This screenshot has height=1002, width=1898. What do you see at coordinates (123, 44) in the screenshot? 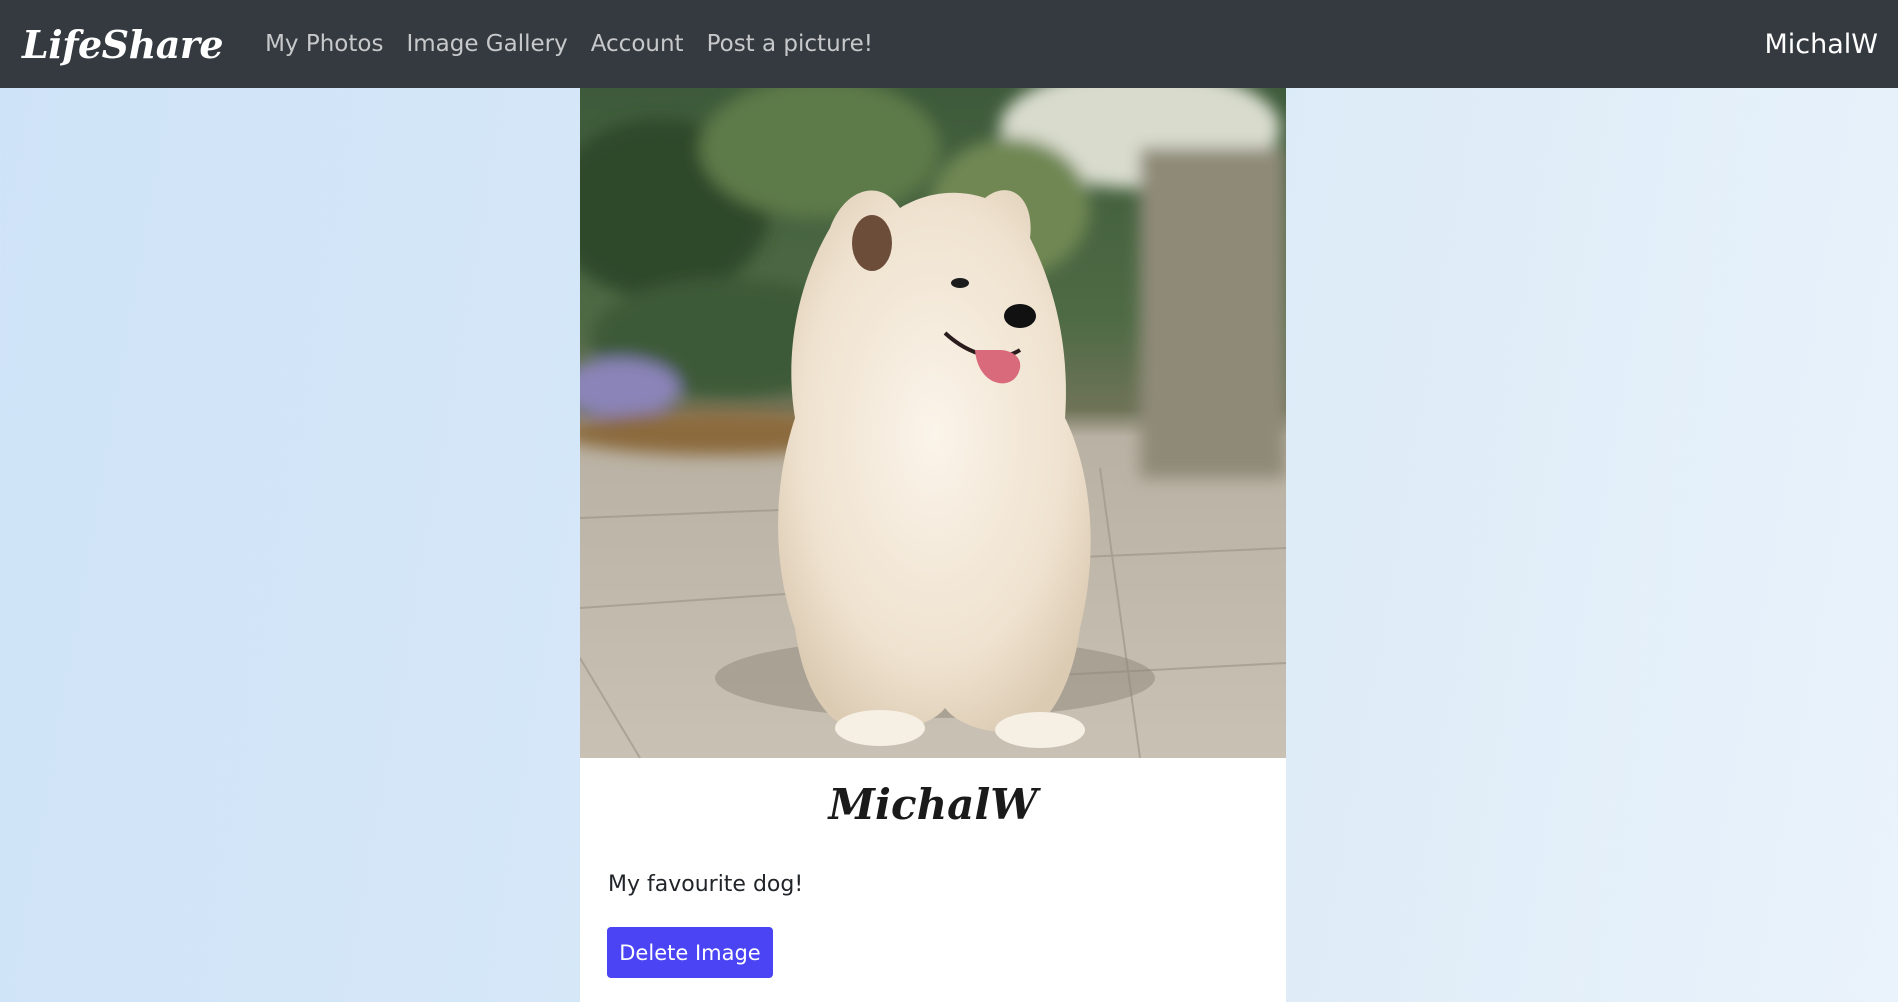
I see `brand-logo: LifeShare` at bounding box center [123, 44].